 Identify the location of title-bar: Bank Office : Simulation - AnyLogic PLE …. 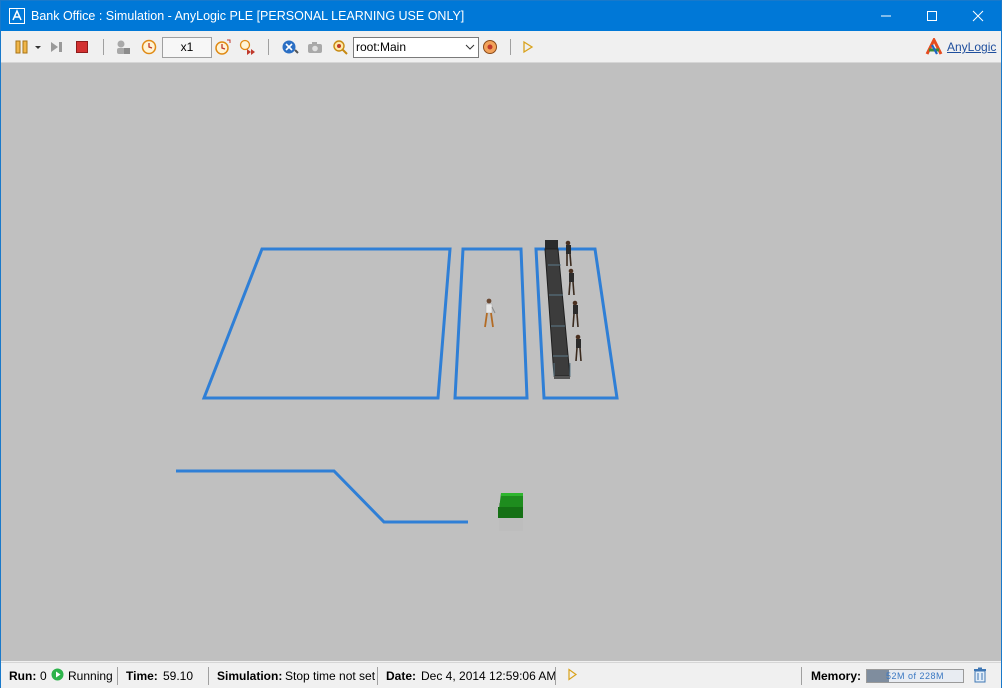
(501, 16).